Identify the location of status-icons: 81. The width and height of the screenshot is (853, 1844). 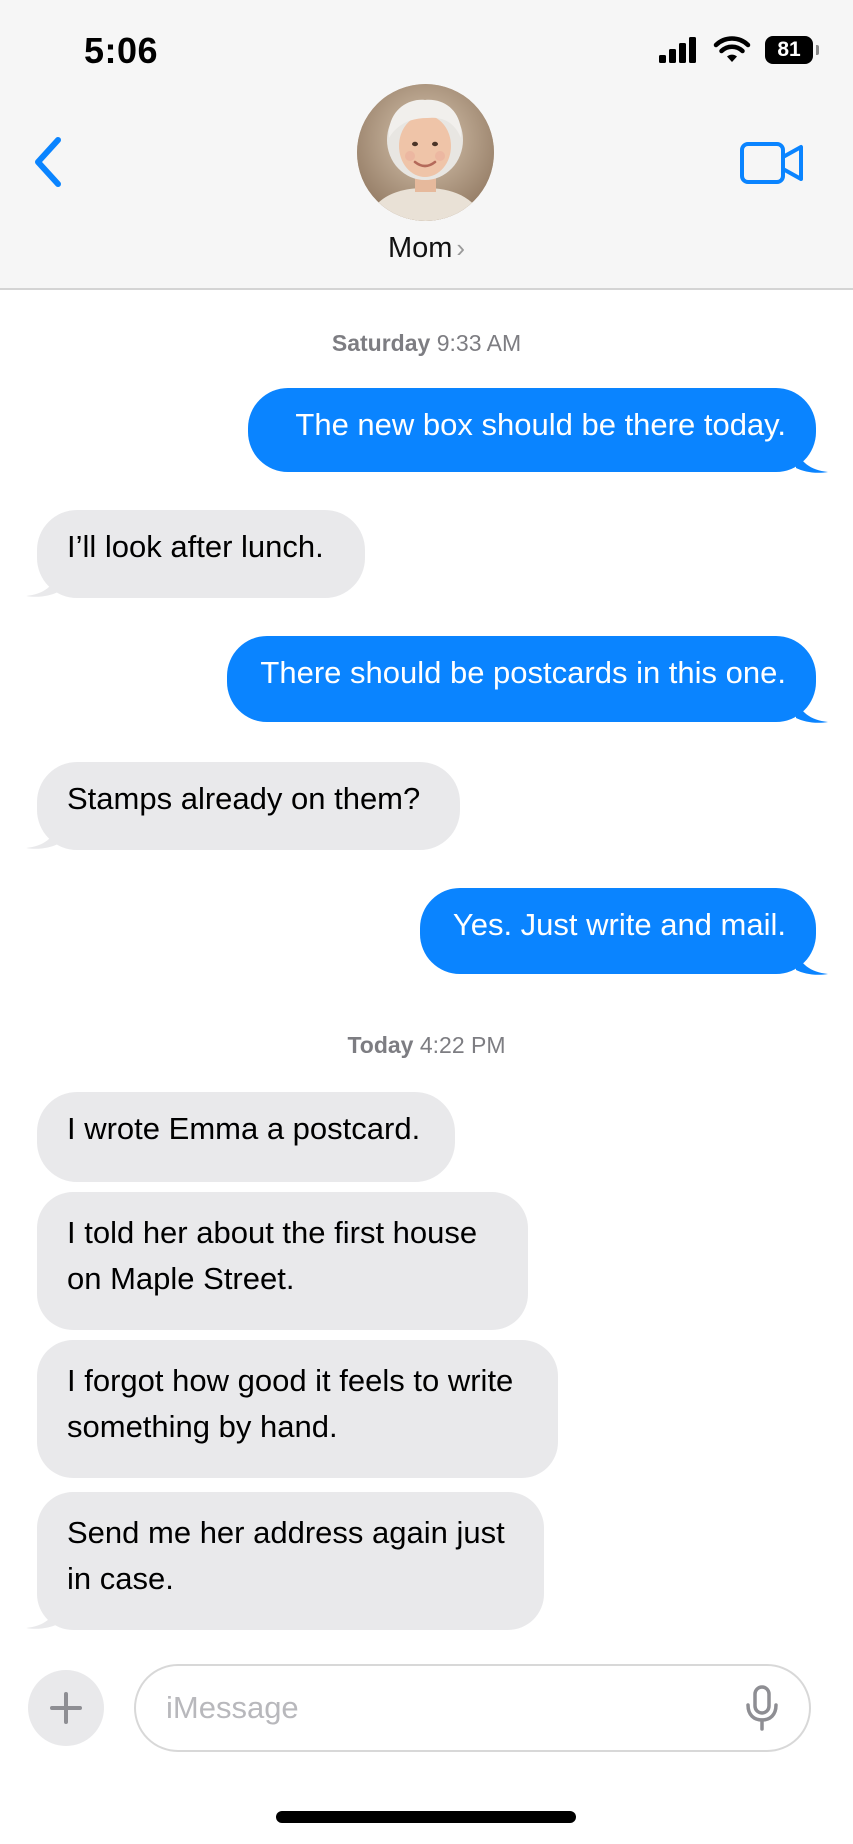
(739, 50).